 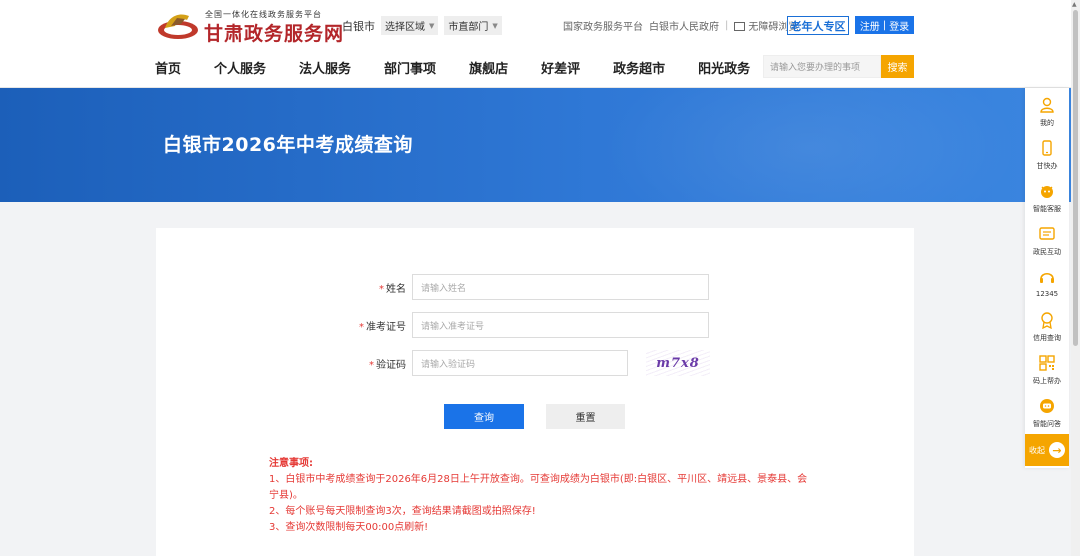 I want to click on sidebar-item-smart-service: 智能客服, so click(x=1047, y=202).